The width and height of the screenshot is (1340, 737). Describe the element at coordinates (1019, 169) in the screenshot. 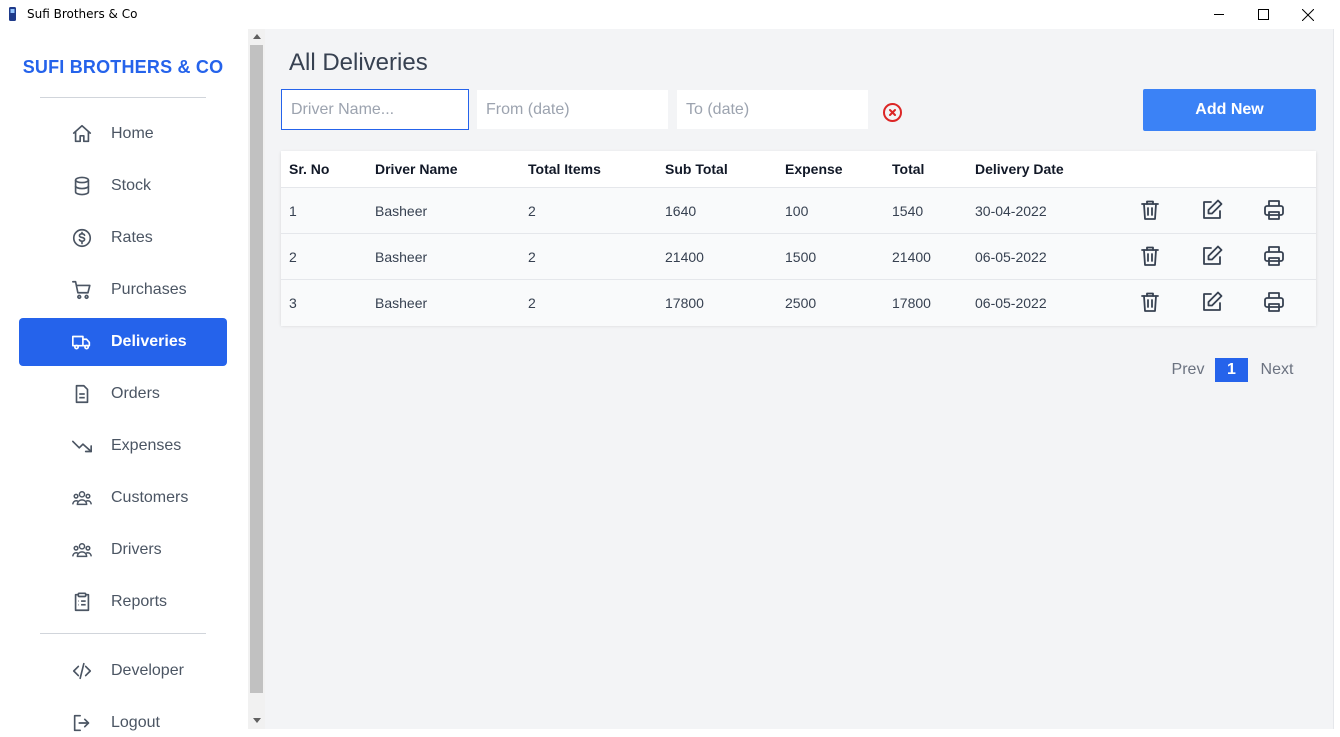

I see `column-header: Delivery Date` at that location.